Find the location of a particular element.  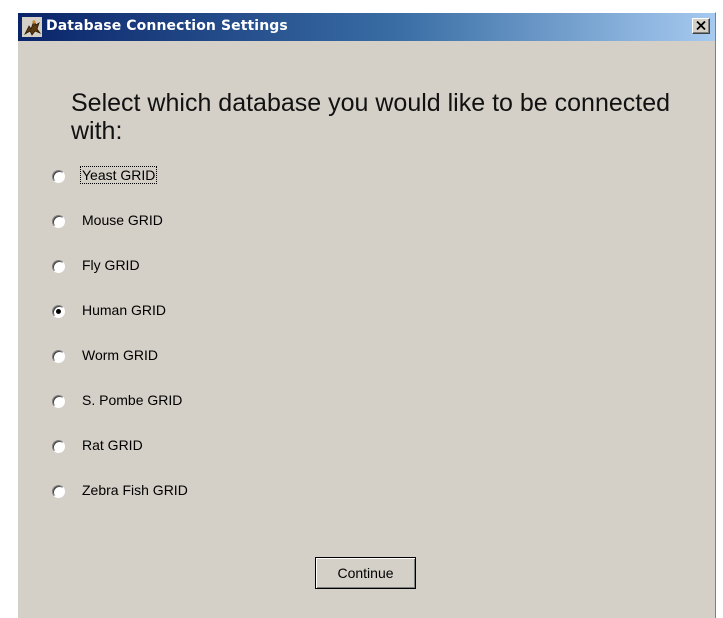

radio-label: Worm GRID is located at coordinates (120, 355).